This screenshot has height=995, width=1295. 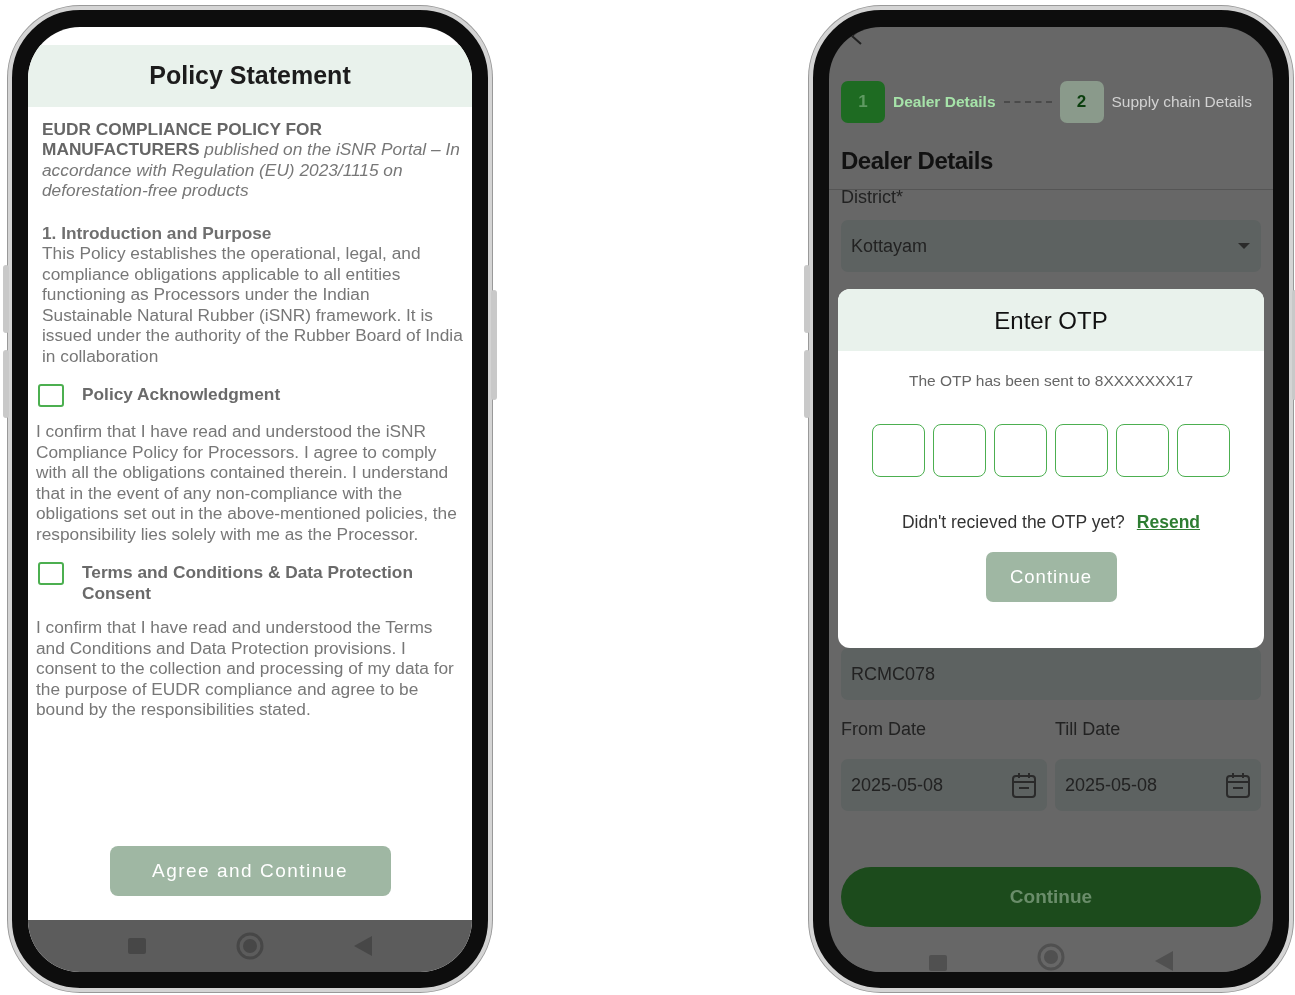 I want to click on field-label: From Date, so click(x=884, y=729).